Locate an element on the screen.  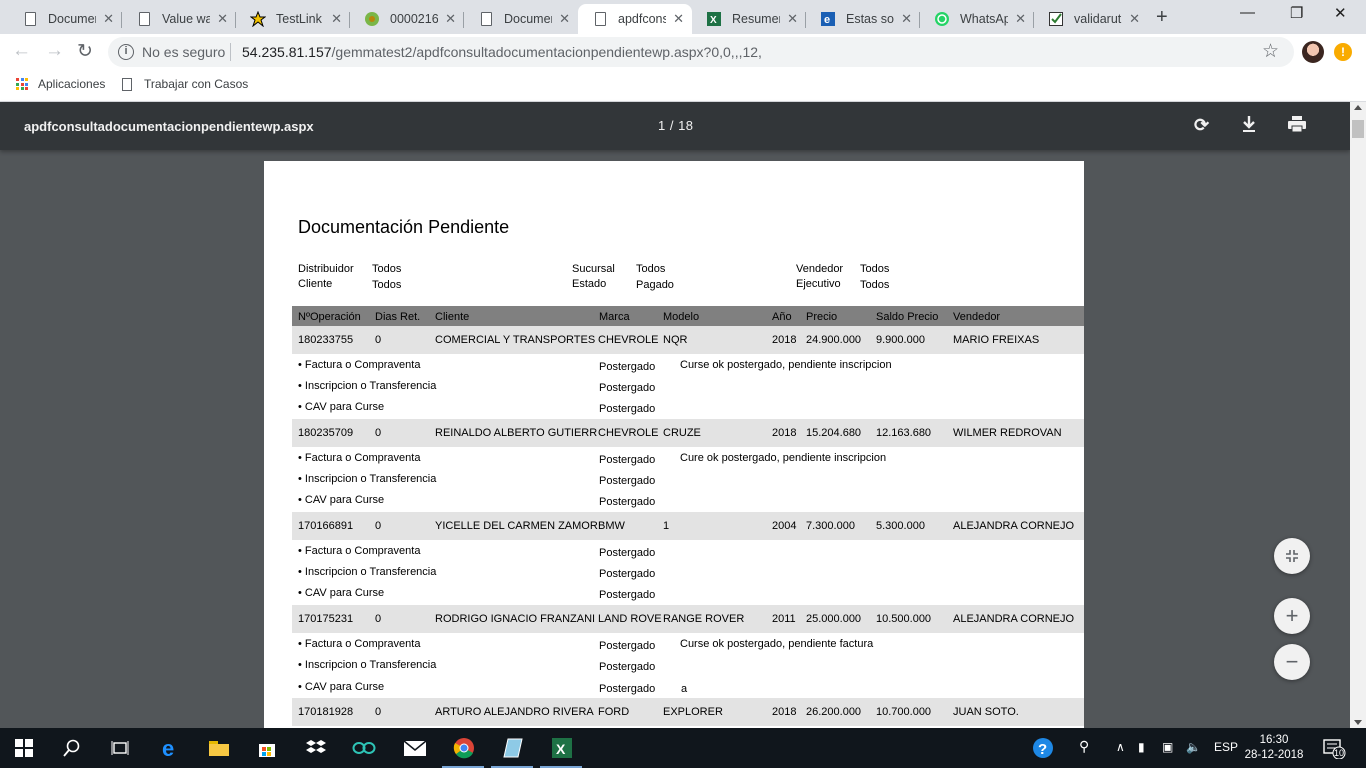
scroll-down-icon is located at coordinates (1358, 722).